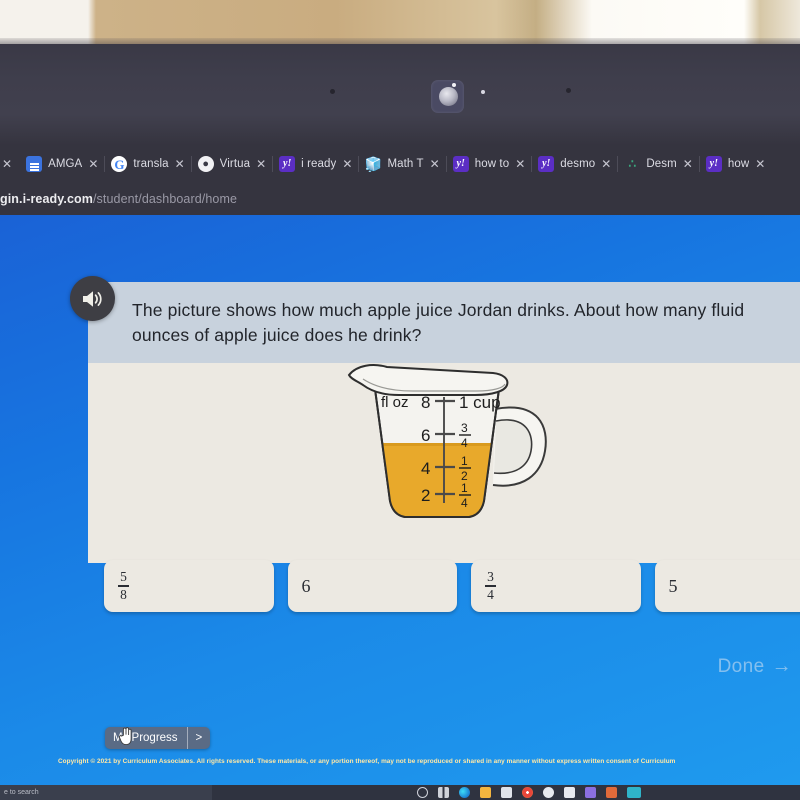  What do you see at coordinates (306, 585) in the screenshot?
I see `answer-option-value: 6` at bounding box center [306, 585].